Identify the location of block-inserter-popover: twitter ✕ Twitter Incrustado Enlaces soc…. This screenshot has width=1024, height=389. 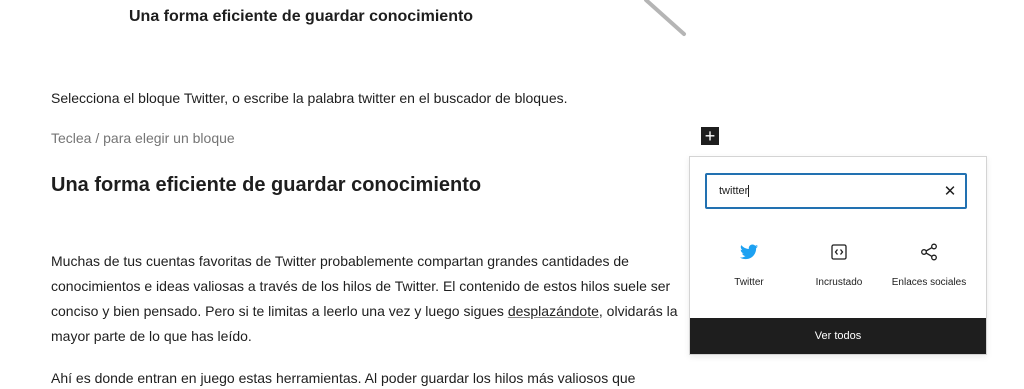
(838, 255).